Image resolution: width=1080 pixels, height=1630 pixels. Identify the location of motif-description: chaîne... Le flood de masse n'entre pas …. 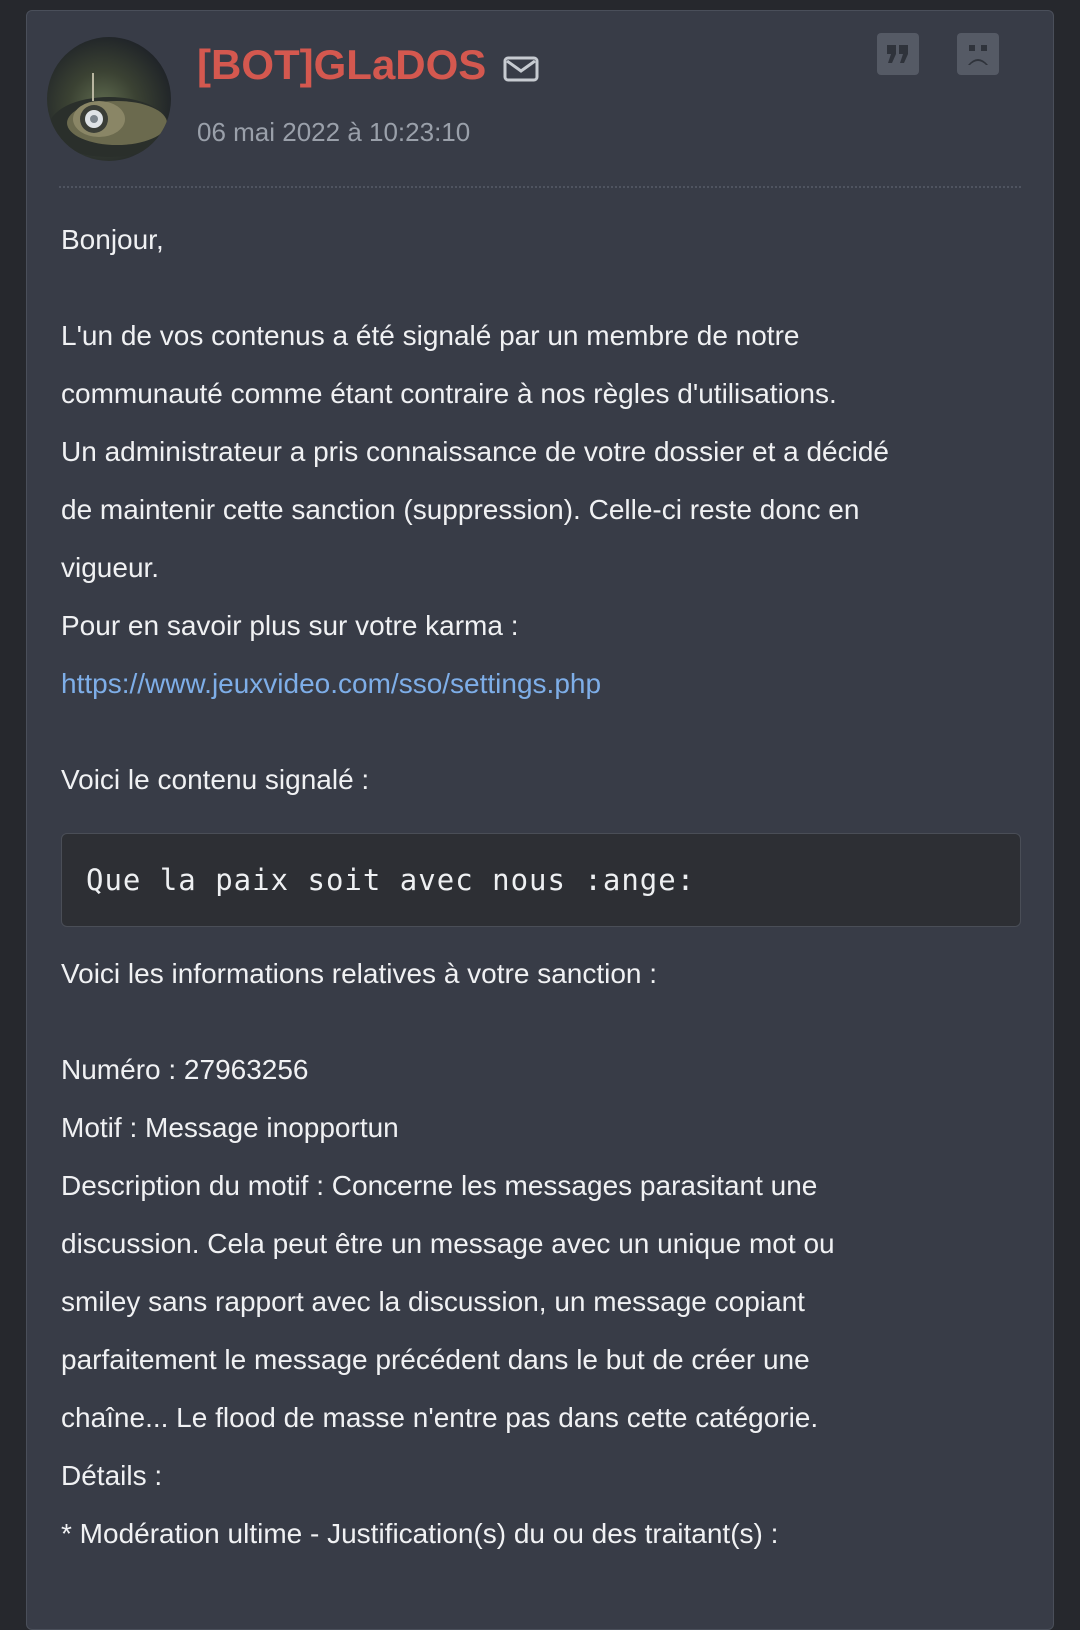
(440, 1417).